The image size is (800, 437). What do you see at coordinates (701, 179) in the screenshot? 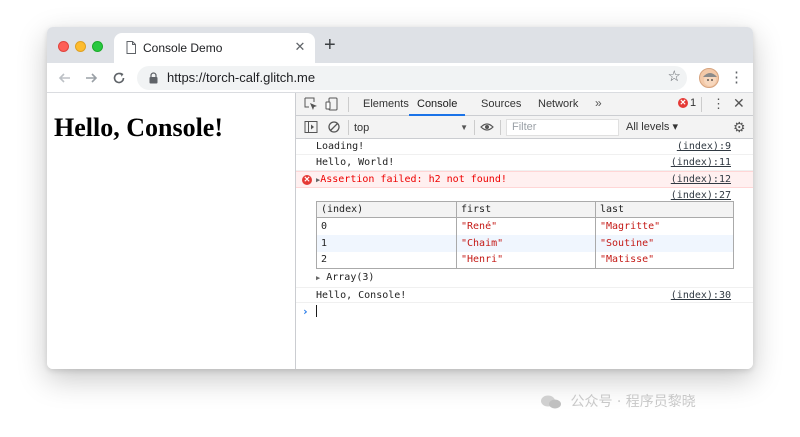
I see `source-link: (index):12` at bounding box center [701, 179].